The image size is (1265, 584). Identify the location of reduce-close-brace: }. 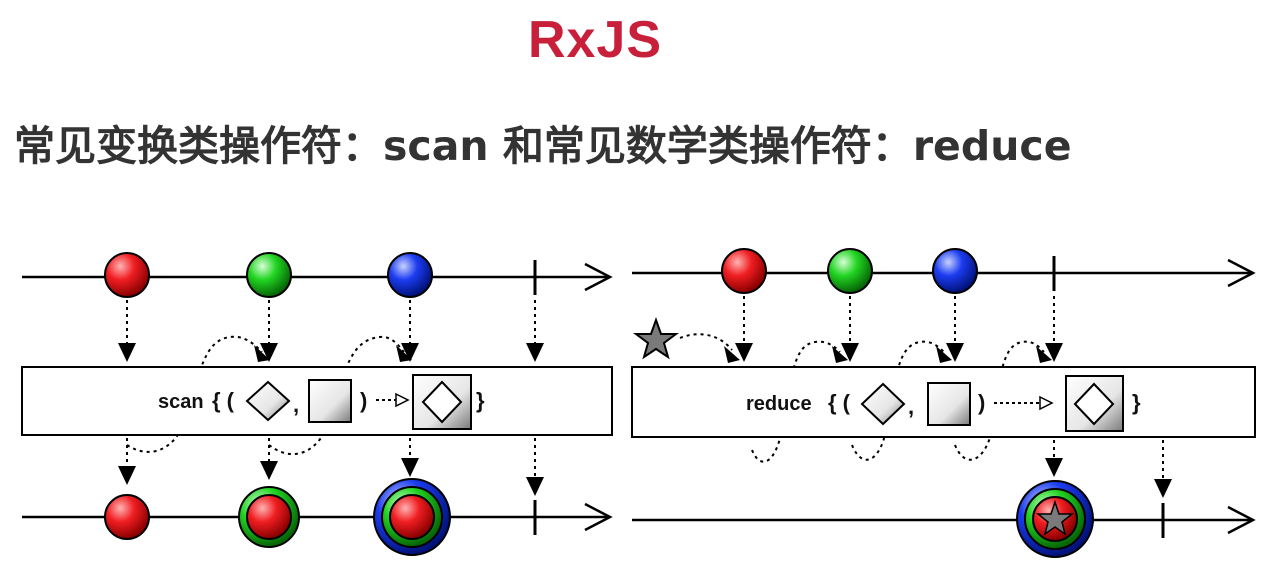
(1136, 402).